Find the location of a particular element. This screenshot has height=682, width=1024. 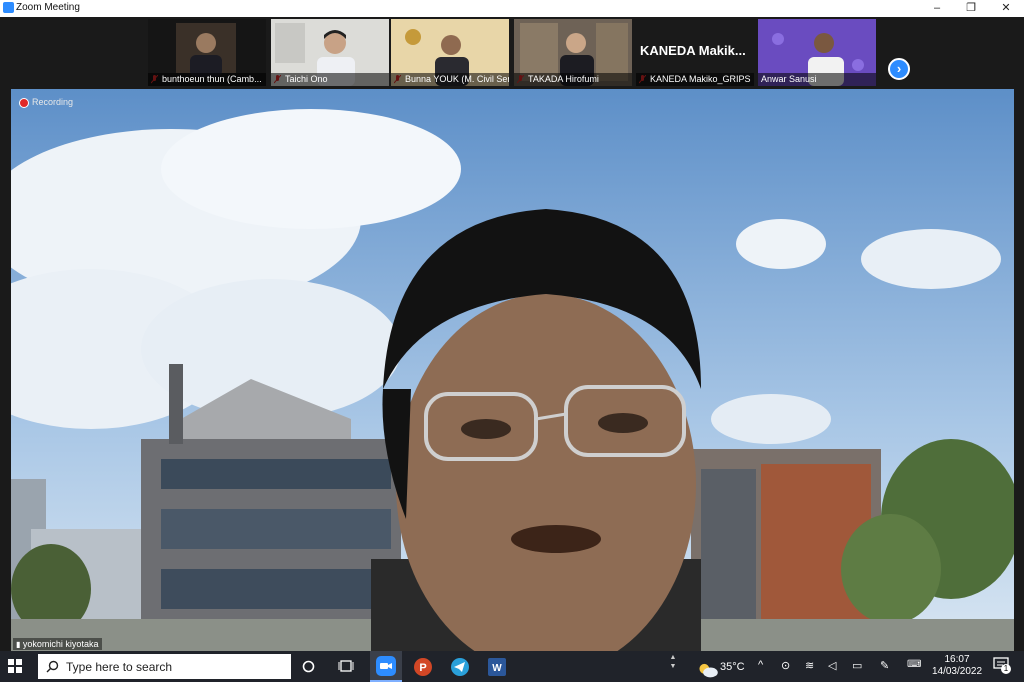

close-button: ✕ is located at coordinates (1006, 8).